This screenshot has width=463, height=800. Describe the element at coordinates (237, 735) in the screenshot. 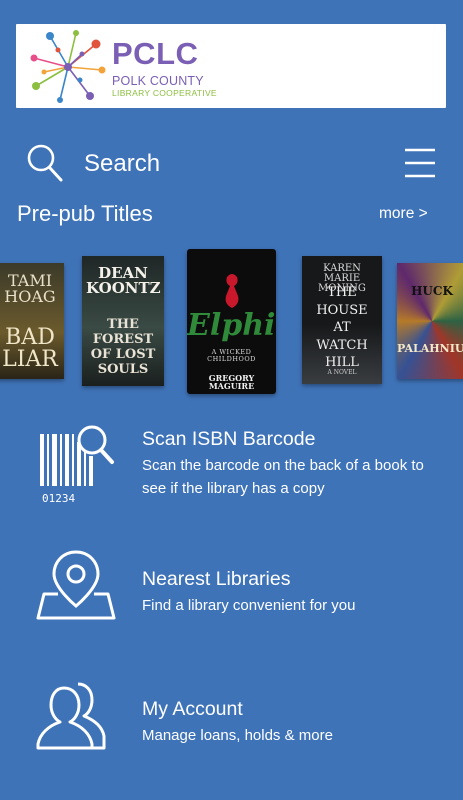

I see `feature-description: Manage loans, holds & more` at that location.